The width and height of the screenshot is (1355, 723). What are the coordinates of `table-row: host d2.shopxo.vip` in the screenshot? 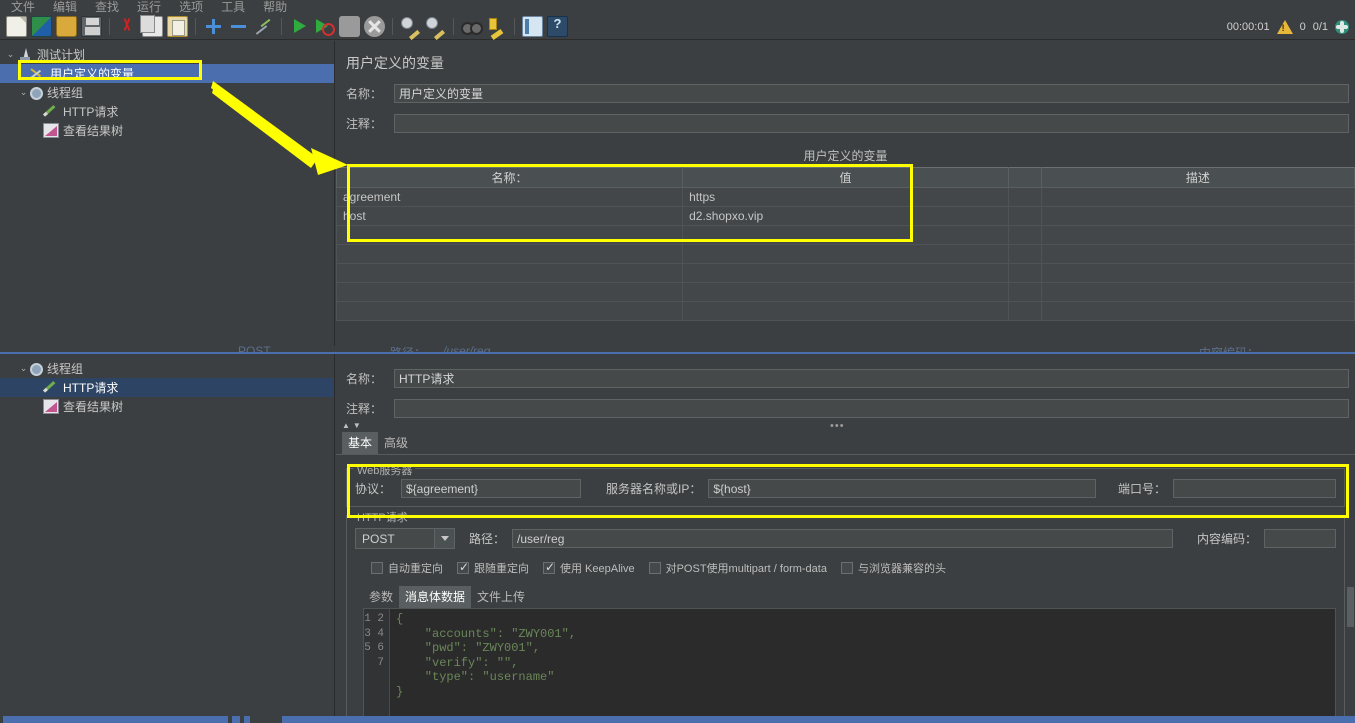 It's located at (845, 216).